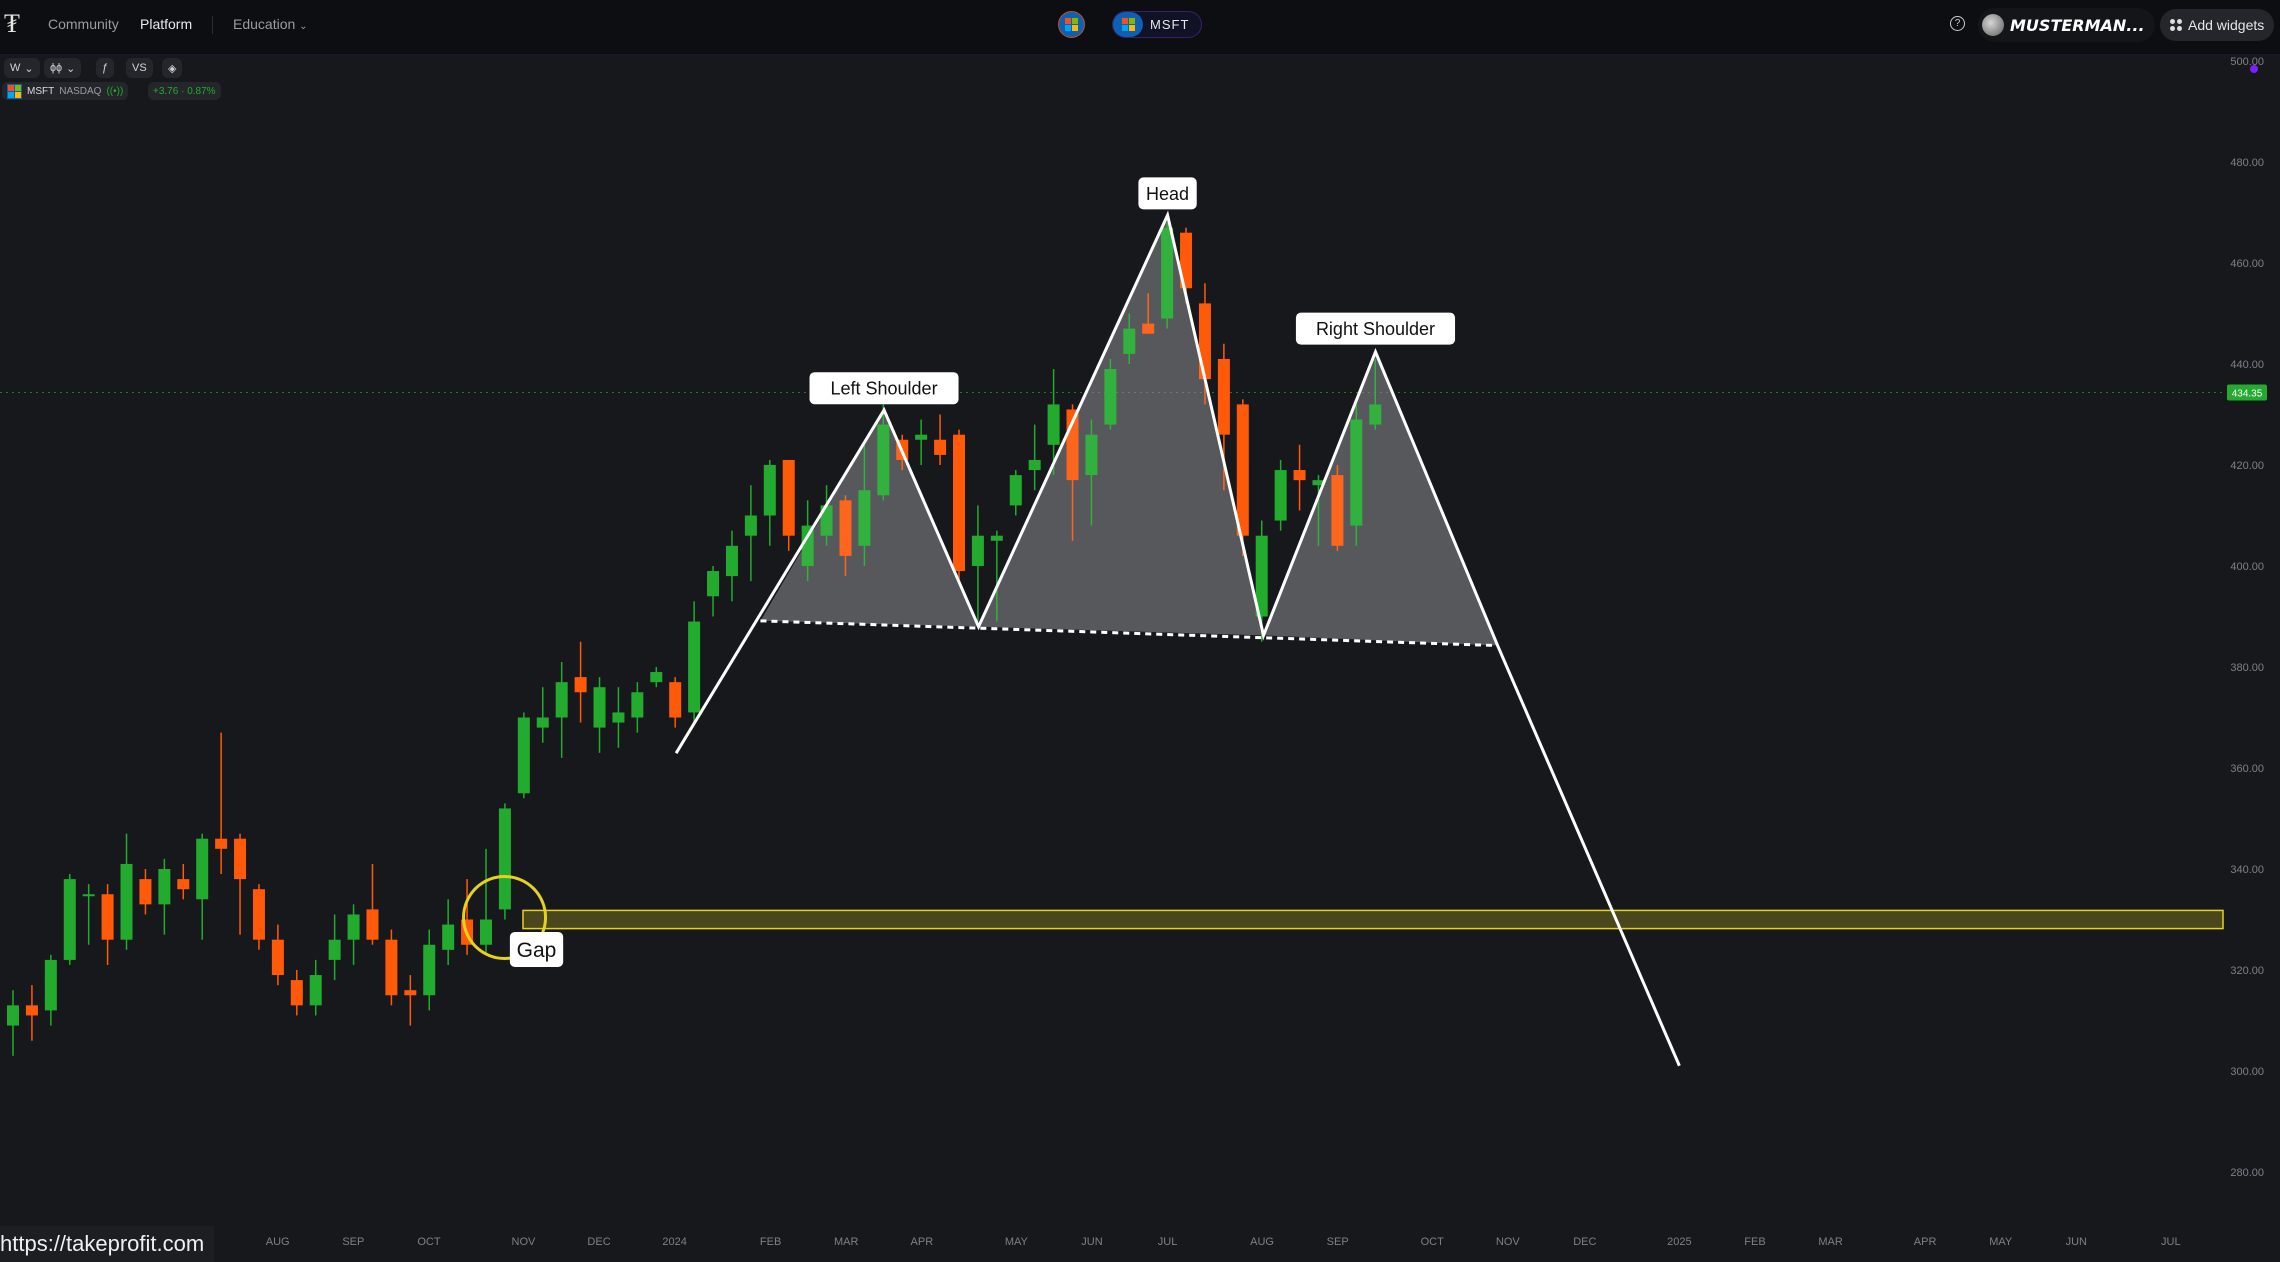  I want to click on price-axis-label: 300.00, so click(2247, 1072).